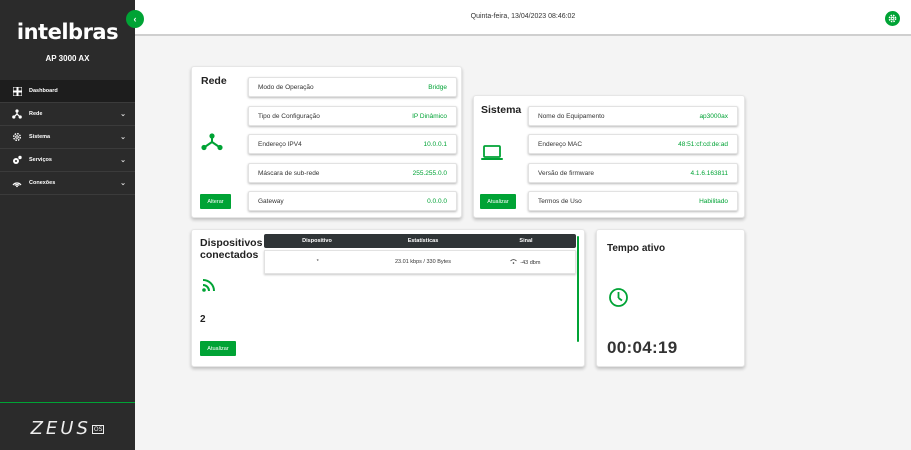  I want to click on brand-logo: intelbras, so click(67, 32).